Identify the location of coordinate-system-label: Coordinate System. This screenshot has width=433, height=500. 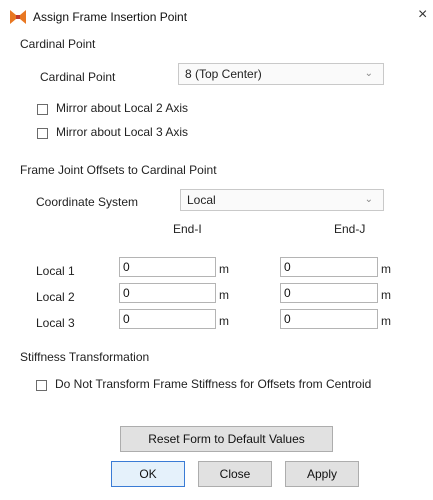
(87, 202).